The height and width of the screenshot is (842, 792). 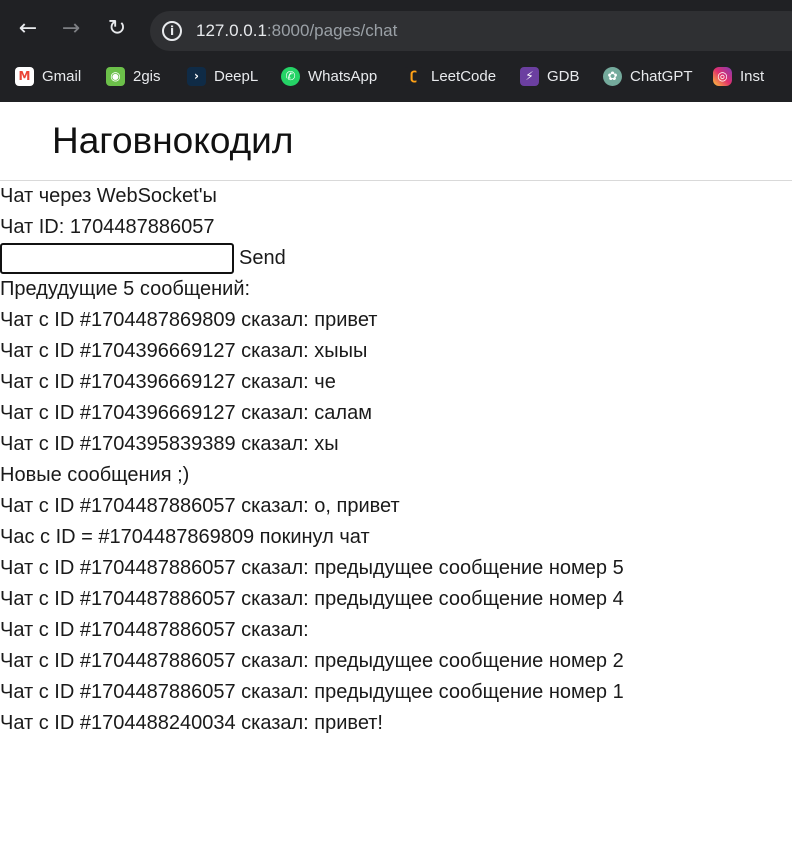 I want to click on new-messages-heading: Новые сообщения ;), so click(x=95, y=475).